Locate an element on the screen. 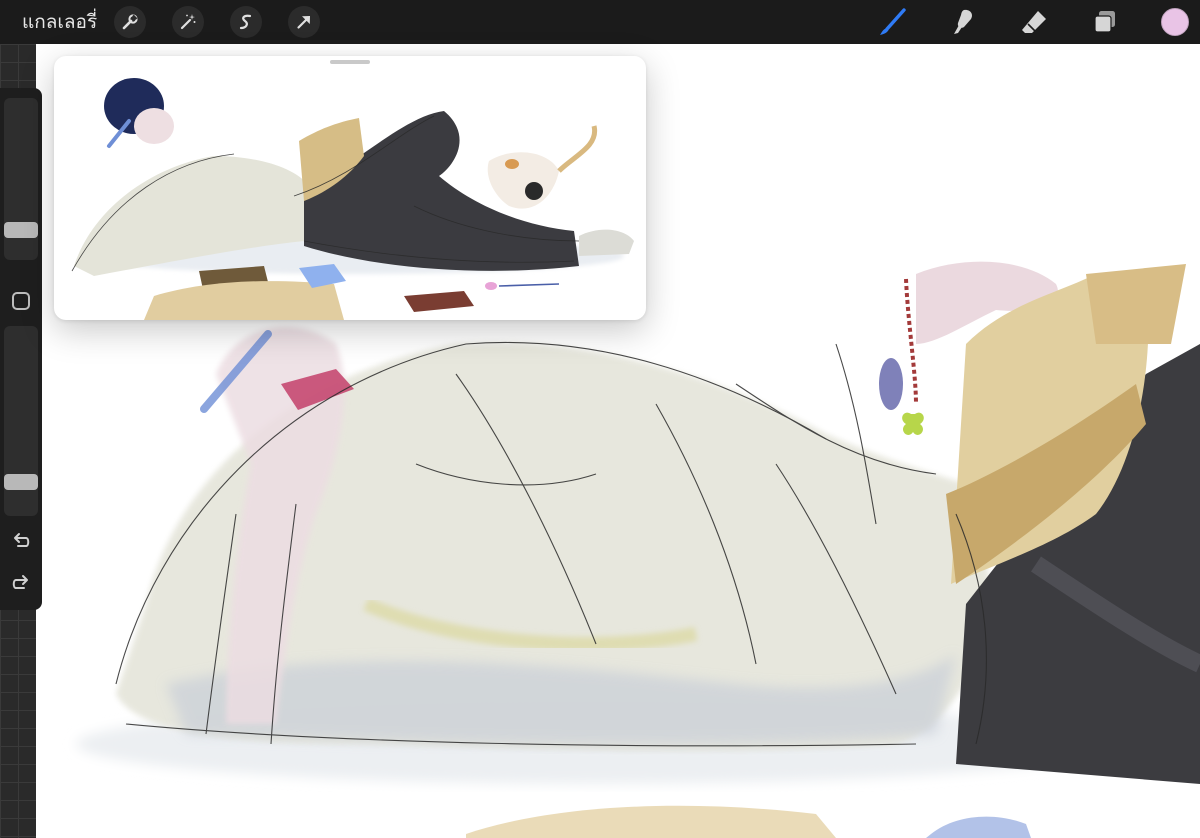  redo-button is located at coordinates (21, 583).